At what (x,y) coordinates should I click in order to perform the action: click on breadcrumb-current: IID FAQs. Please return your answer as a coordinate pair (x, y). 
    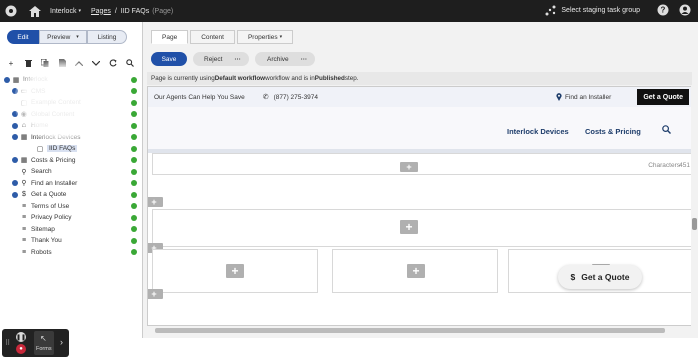
    Looking at the image, I should click on (135, 11).